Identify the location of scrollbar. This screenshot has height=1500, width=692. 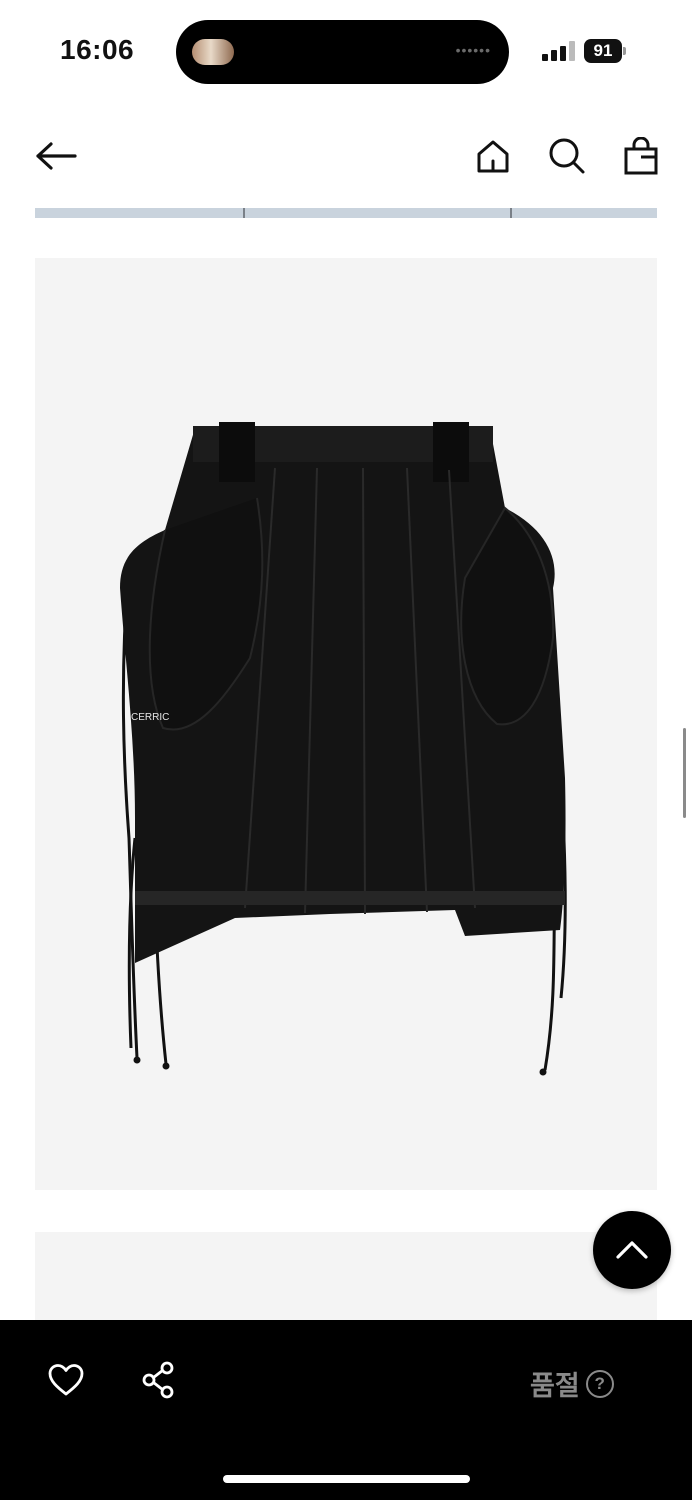
(684, 773).